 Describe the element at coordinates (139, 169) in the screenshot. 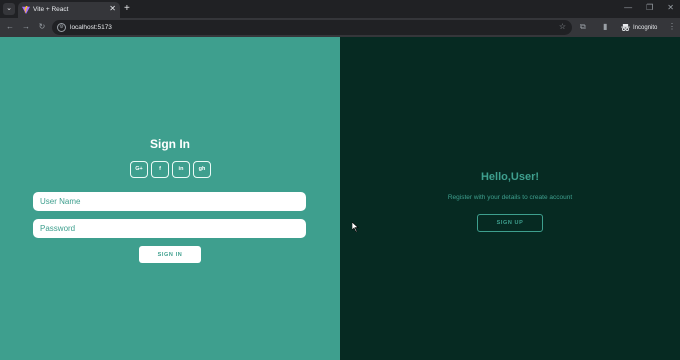

I see `google-plus-icon: G+` at that location.